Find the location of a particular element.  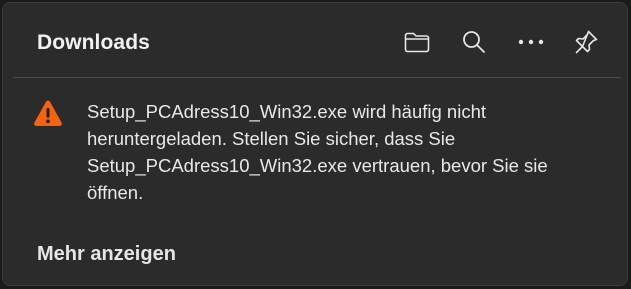

search-button is located at coordinates (474, 42).